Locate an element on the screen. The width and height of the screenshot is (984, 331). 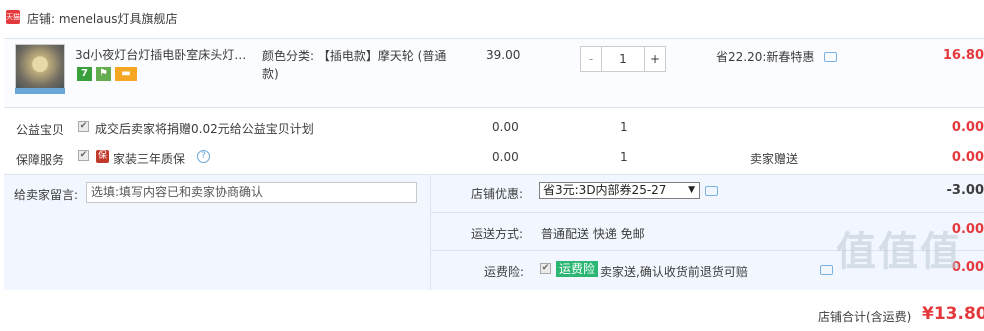
shield-icon: ⚑ is located at coordinates (103, 74).